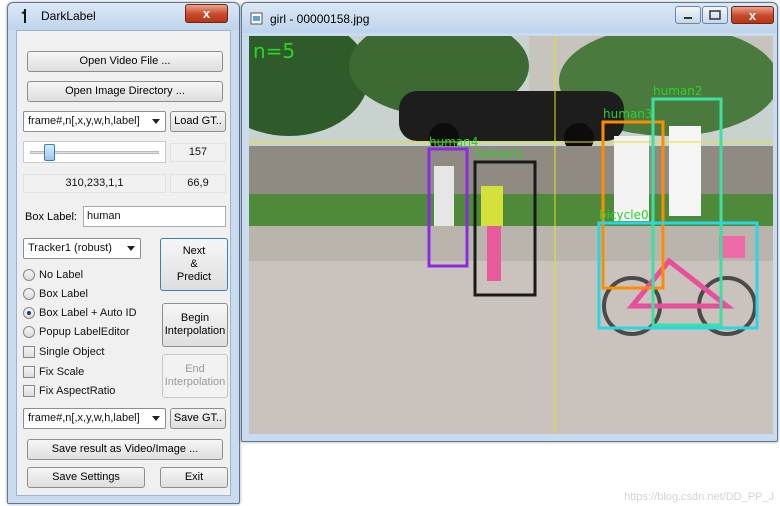 The width and height of the screenshot is (780, 506). I want to click on frame-slider, so click(94, 152).